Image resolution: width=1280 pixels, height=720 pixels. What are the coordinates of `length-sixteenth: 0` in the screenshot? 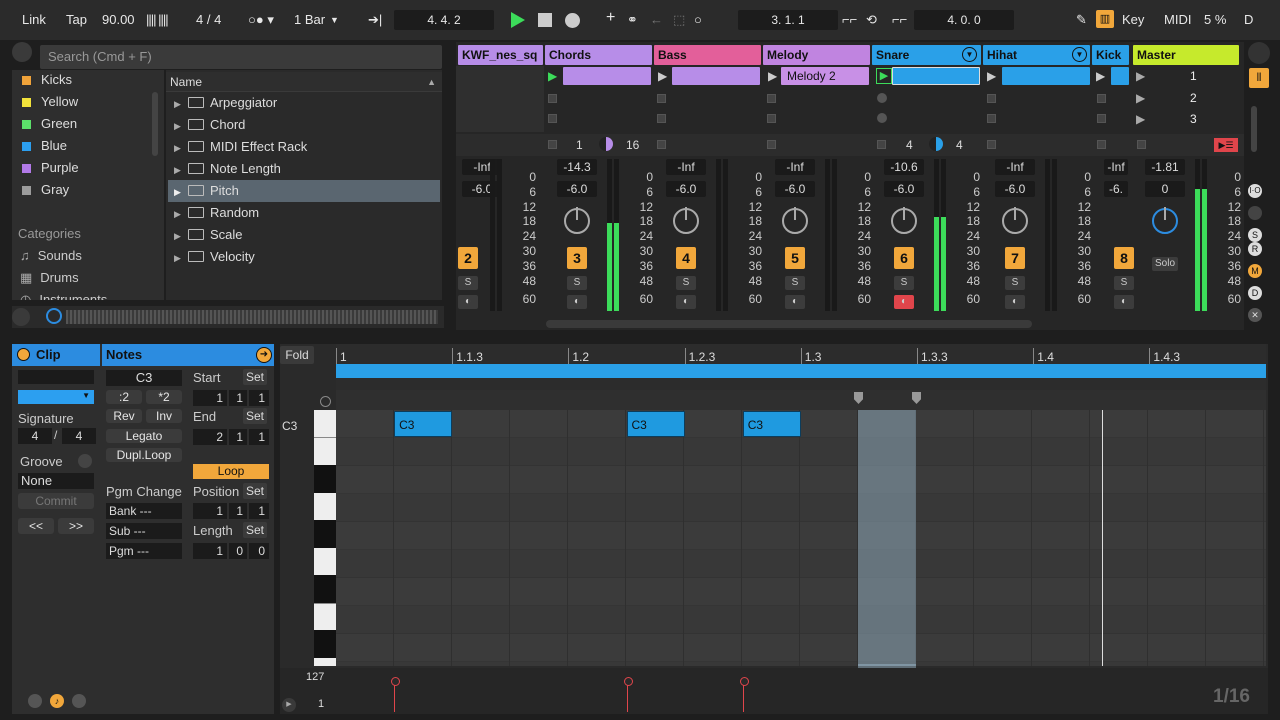 It's located at (259, 551).